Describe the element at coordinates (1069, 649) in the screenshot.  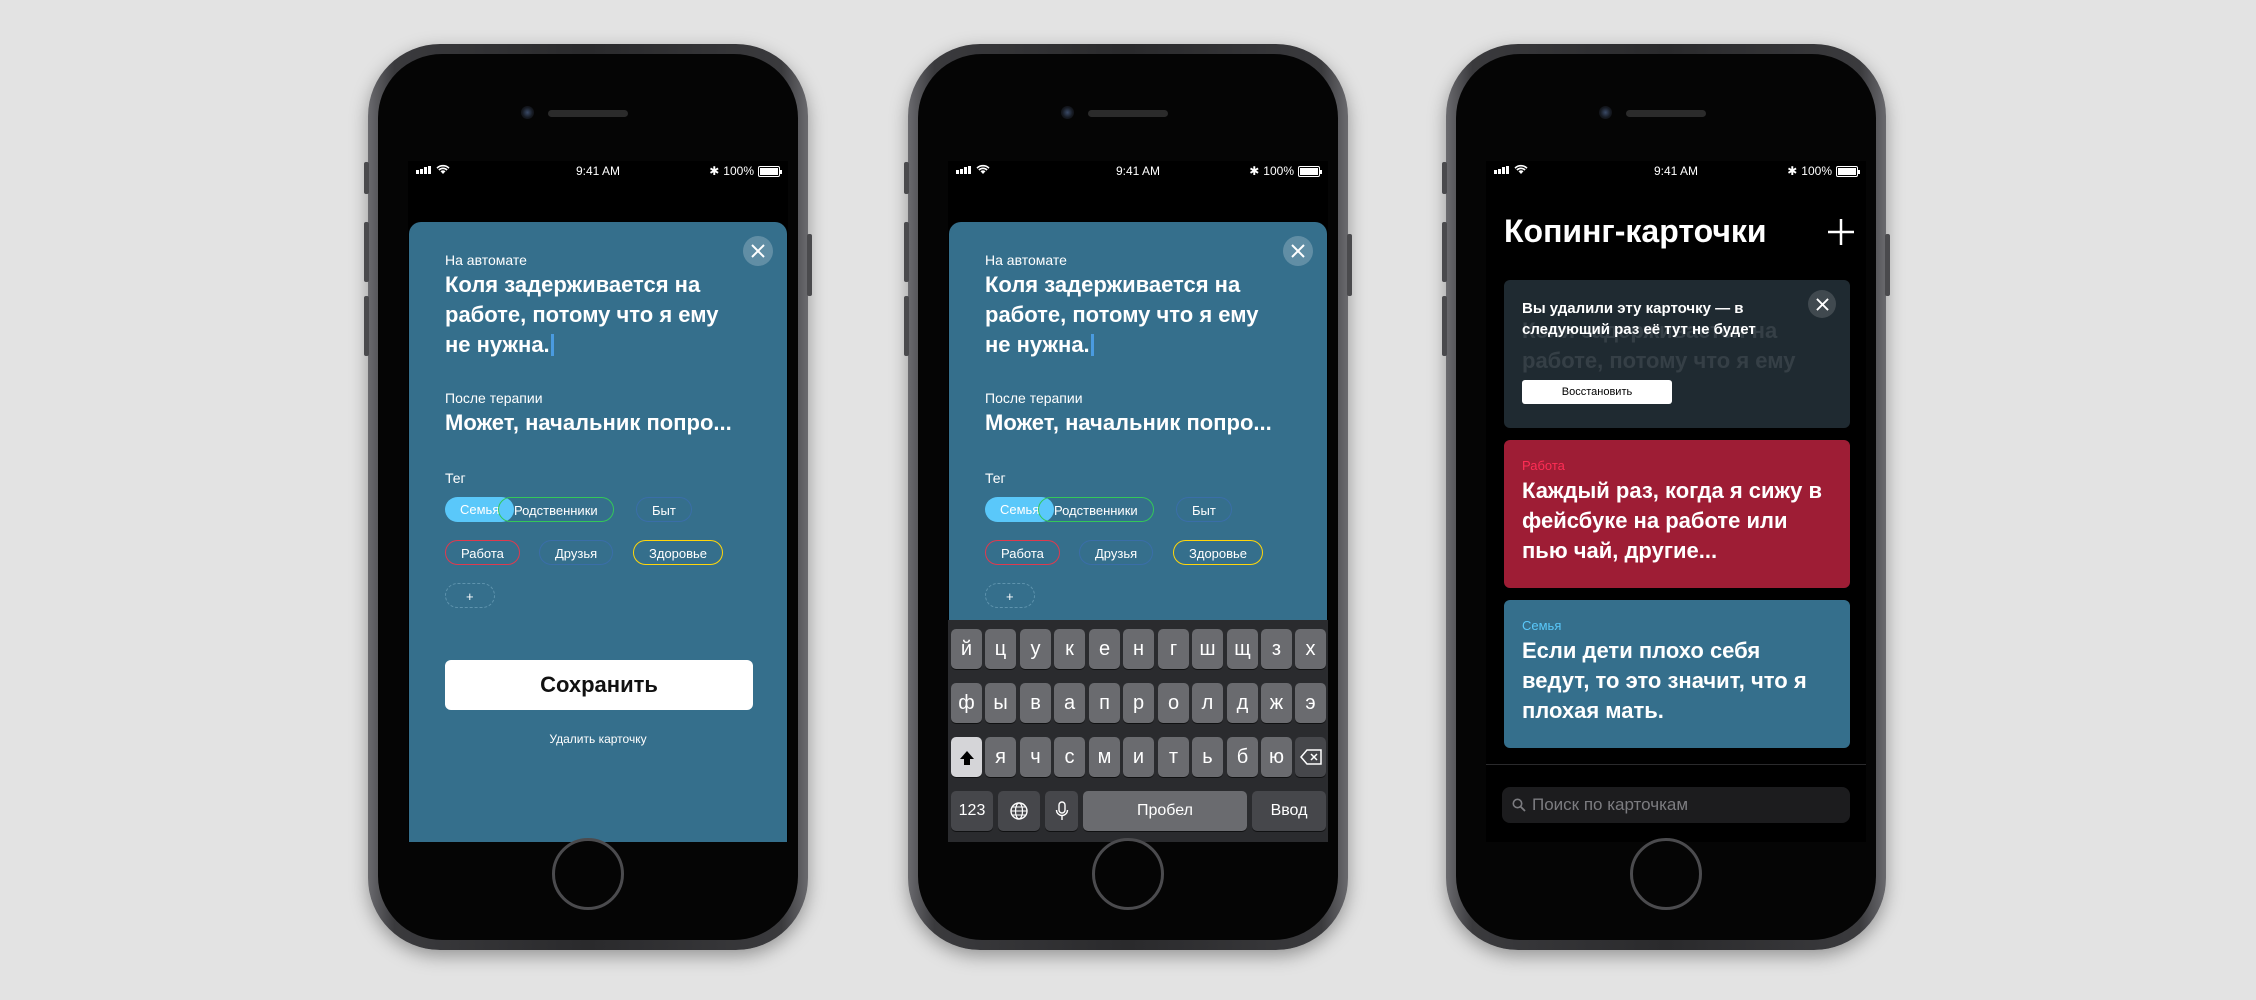
I see `key: к` at that location.